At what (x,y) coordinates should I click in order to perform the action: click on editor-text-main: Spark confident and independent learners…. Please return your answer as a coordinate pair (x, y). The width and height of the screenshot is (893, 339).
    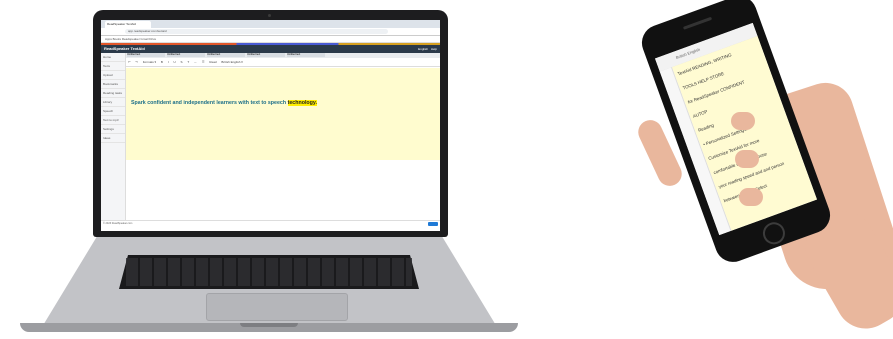
    Looking at the image, I should click on (209, 103).